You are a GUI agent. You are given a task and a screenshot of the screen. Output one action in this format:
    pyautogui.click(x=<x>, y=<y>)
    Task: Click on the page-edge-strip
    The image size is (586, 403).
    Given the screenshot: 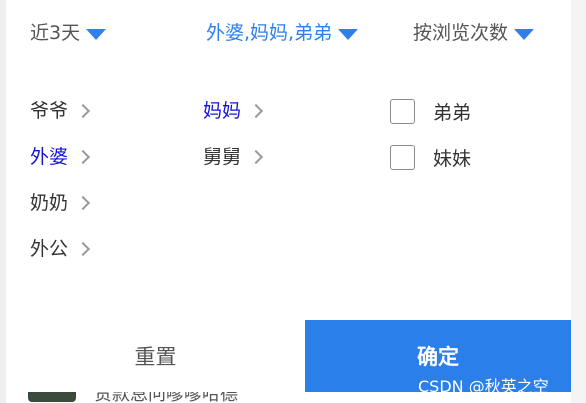 What is the action you would take?
    pyautogui.click(x=578, y=201)
    